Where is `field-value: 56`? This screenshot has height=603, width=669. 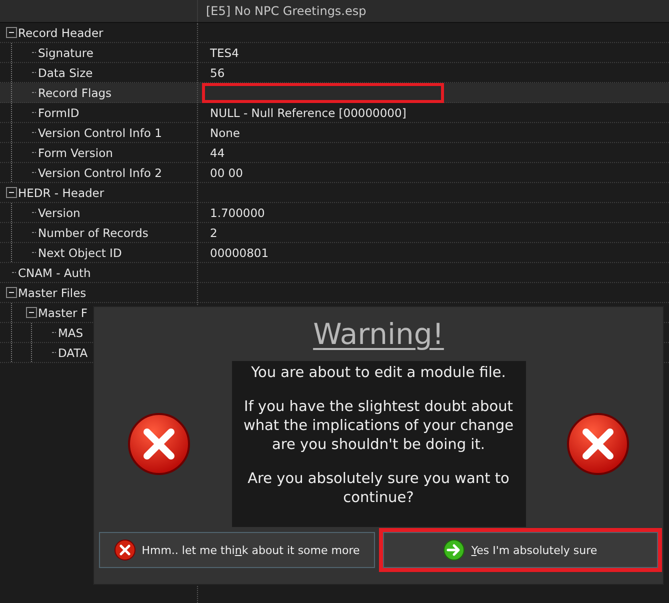 field-value: 56 is located at coordinates (217, 73).